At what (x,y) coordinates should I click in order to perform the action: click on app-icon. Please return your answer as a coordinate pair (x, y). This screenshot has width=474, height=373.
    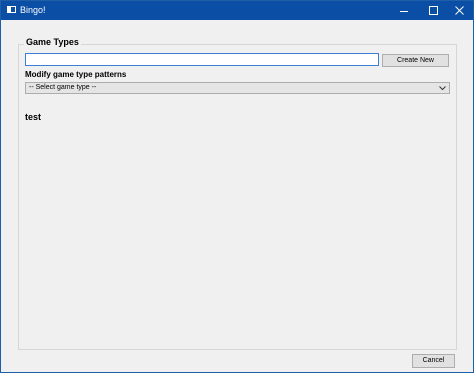
    Looking at the image, I should click on (11, 9).